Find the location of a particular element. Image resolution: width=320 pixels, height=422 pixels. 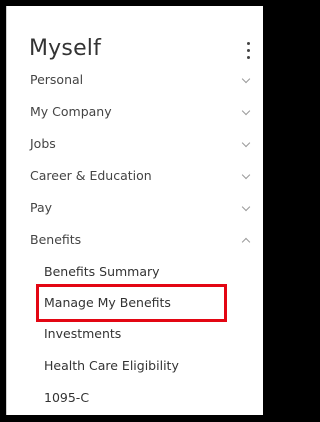

menu-item-pay: Pay is located at coordinates (135, 208).